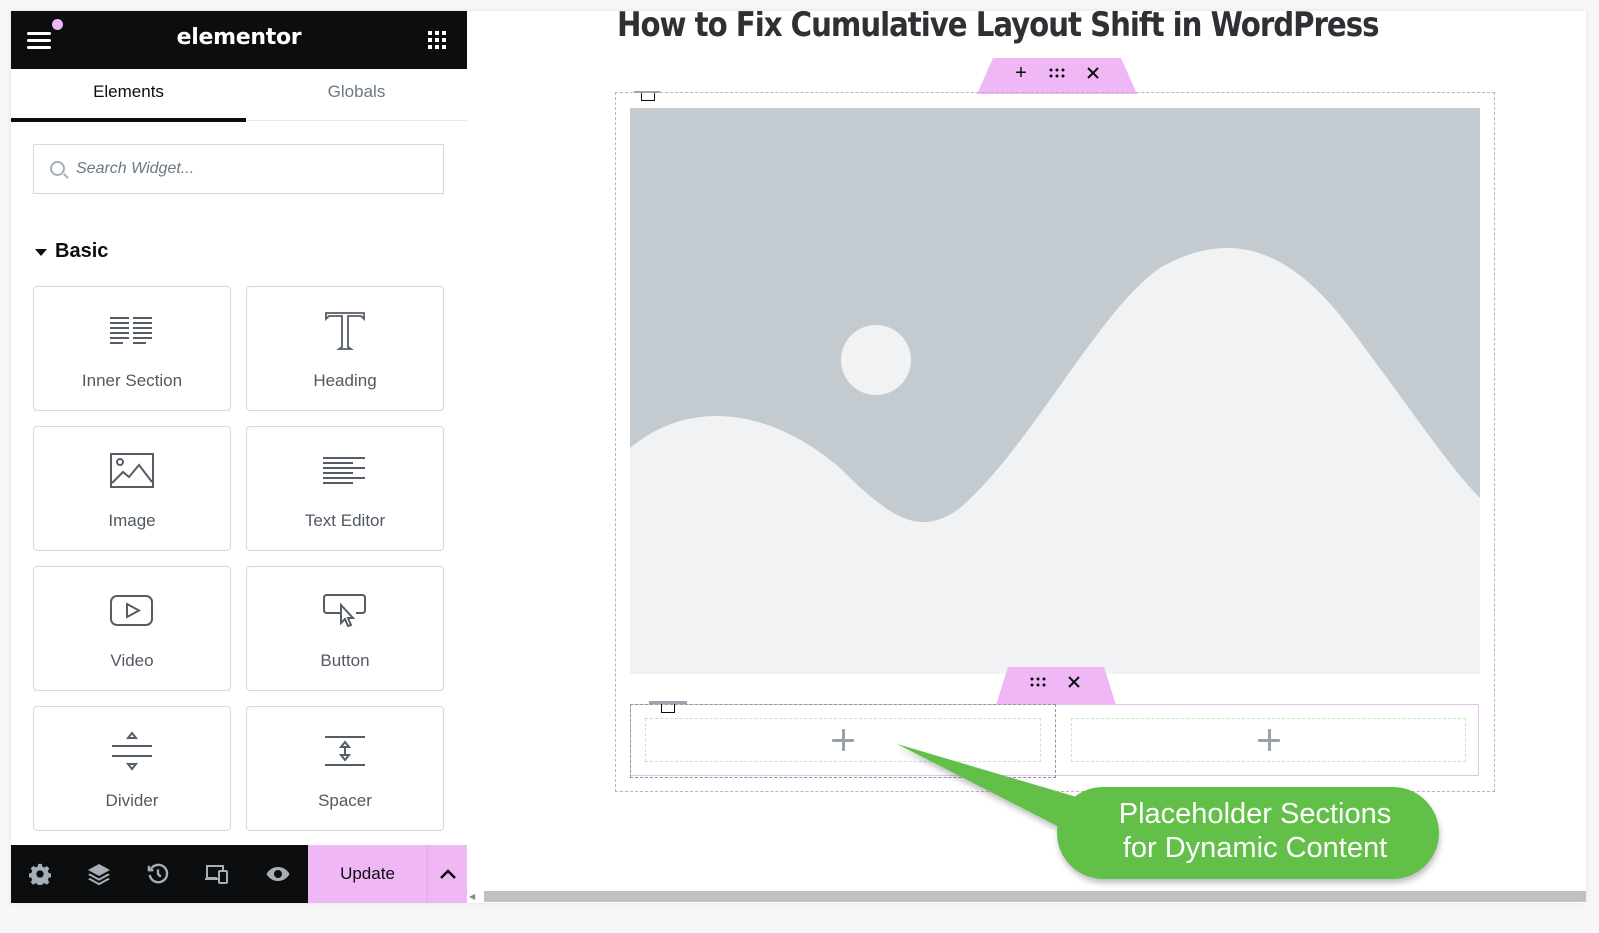  I want to click on image-icon, so click(132, 471).